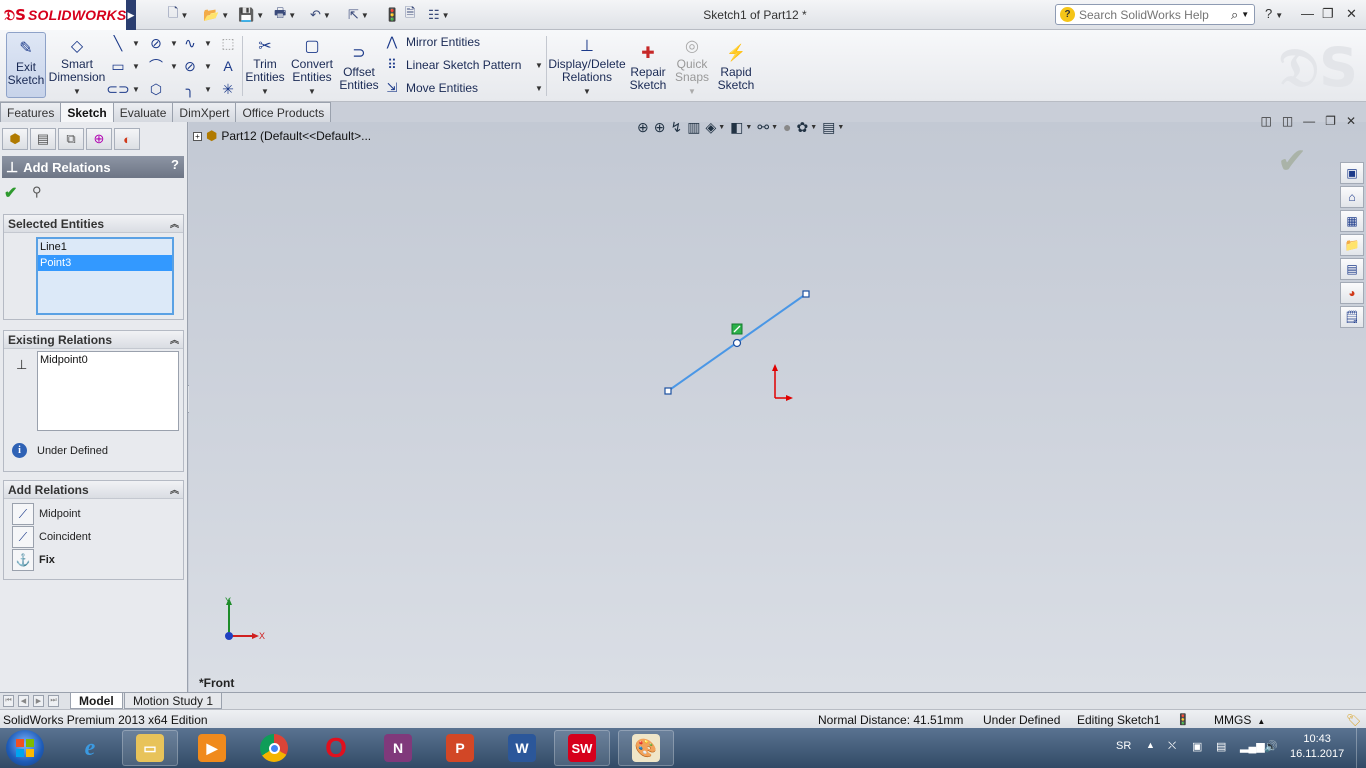 Image resolution: width=1366 pixels, height=768 pixels. What do you see at coordinates (63, 15) in the screenshot?
I see `solidworks-logo: 𝔇S SOLIDWORKS` at bounding box center [63, 15].